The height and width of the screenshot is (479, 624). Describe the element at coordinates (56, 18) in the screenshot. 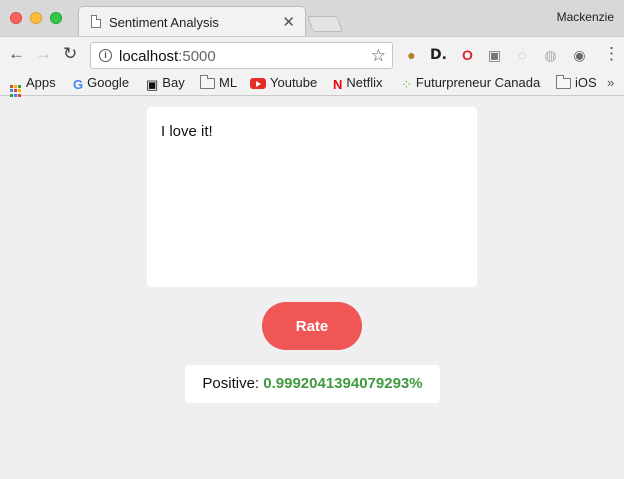

I see `window-maximize-button` at that location.